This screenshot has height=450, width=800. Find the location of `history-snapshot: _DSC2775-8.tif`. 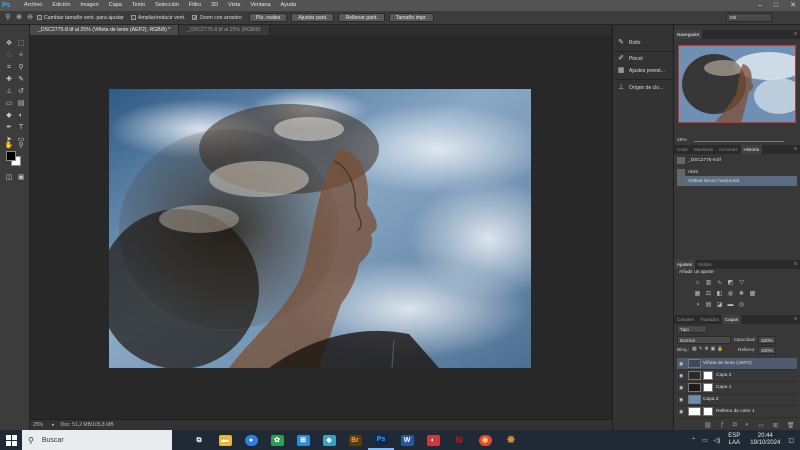

history-snapshot: _DSC2775-8.tif is located at coordinates (737, 160).